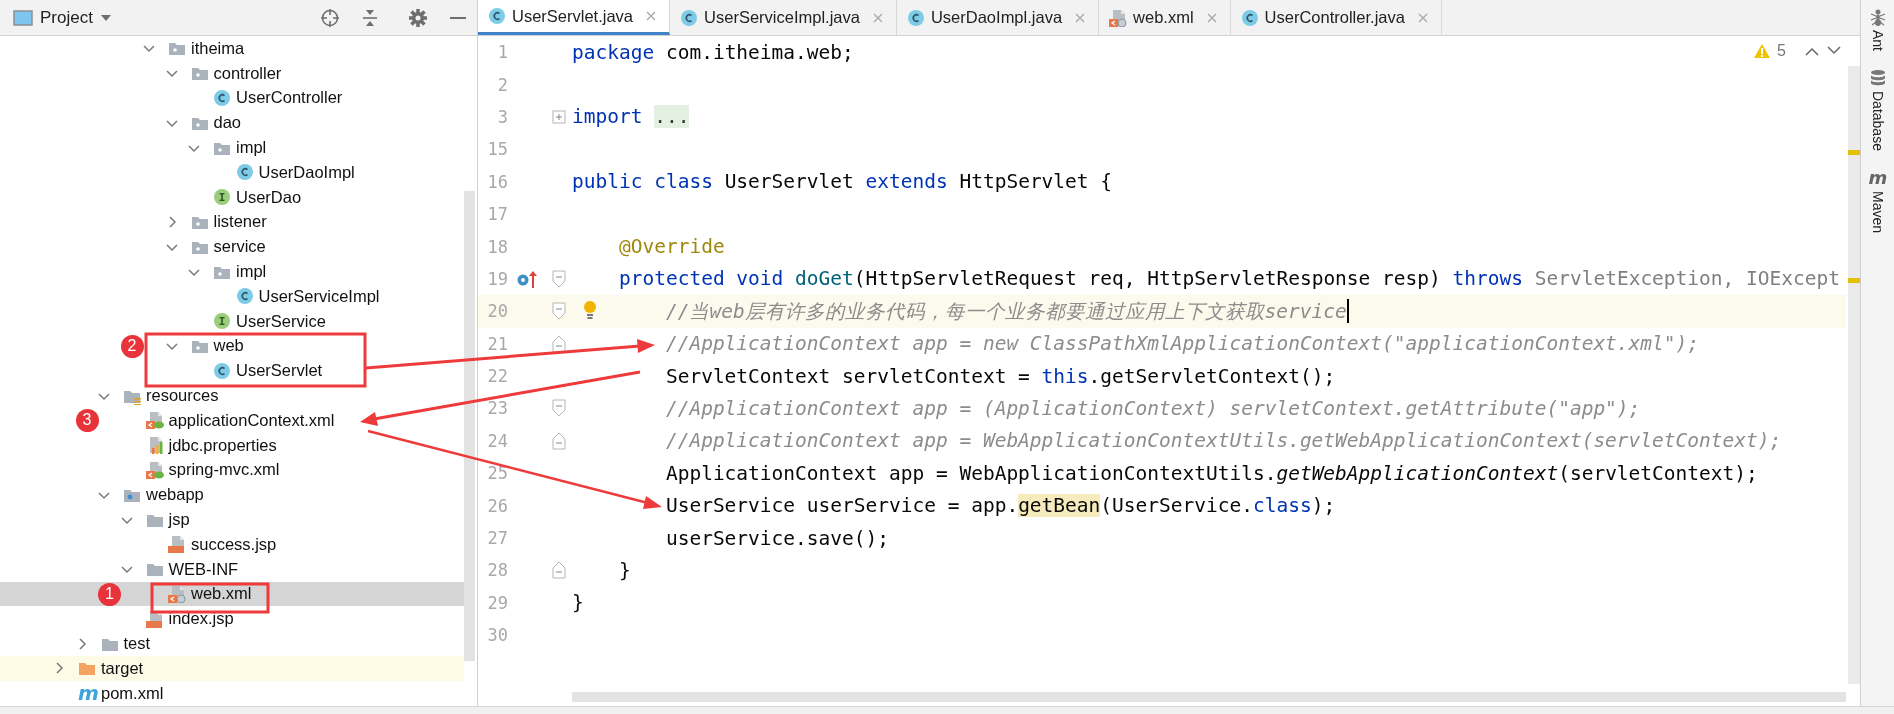  I want to click on tree-item: dao, so click(232, 123).